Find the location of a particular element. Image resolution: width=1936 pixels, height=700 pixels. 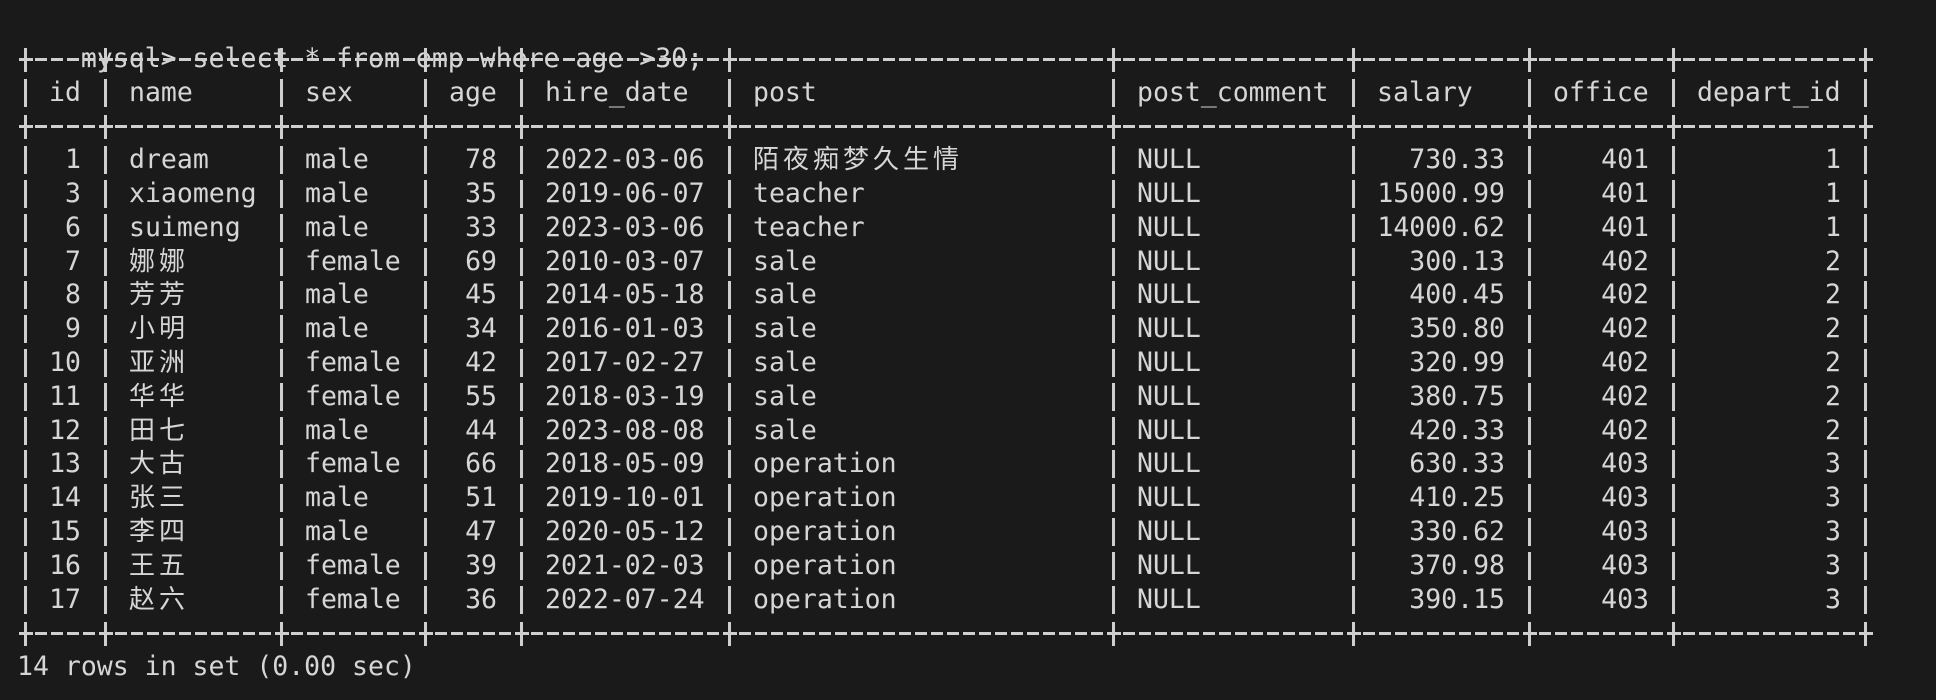

cell-name: dream is located at coordinates (169, 160).